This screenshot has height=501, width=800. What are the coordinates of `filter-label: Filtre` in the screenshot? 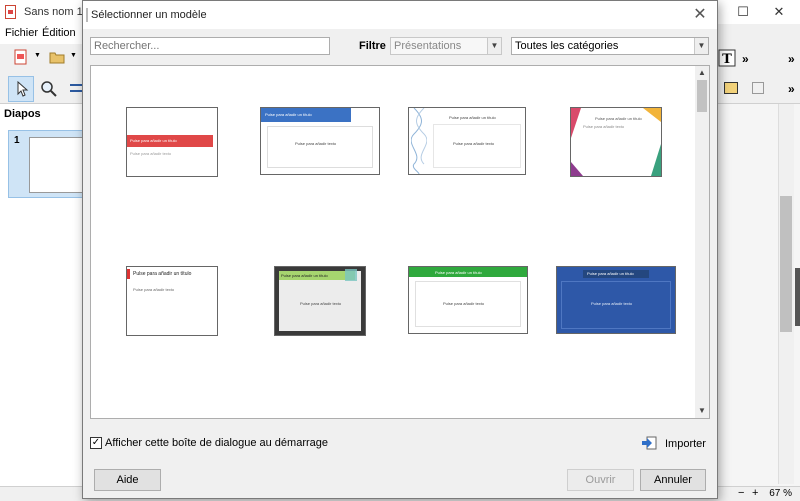 It's located at (372, 46).